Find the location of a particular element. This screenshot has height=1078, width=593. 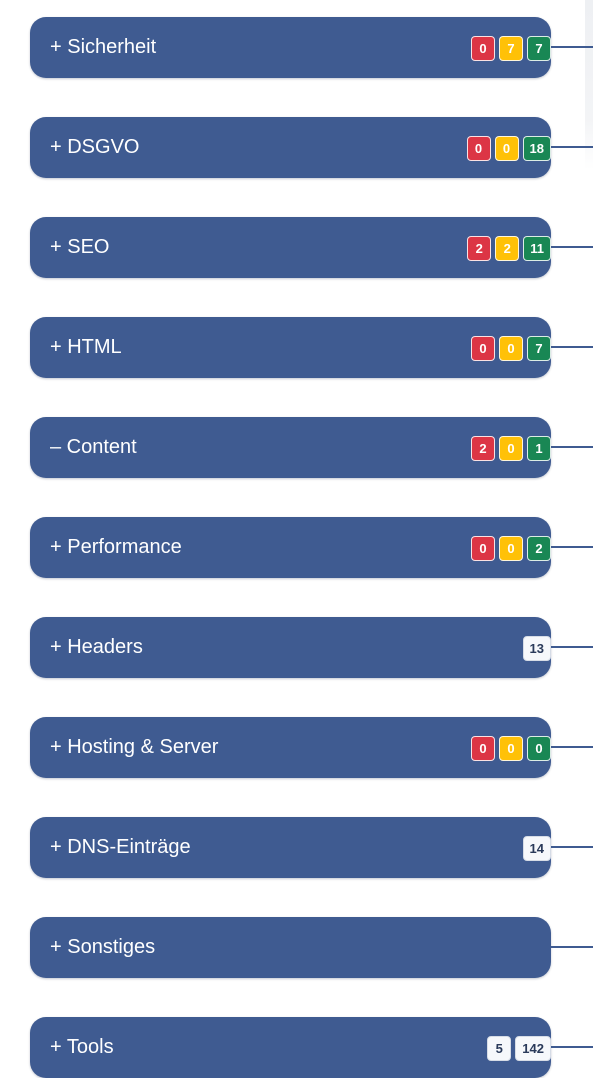

ok-count-badge: 18 is located at coordinates (536, 148).